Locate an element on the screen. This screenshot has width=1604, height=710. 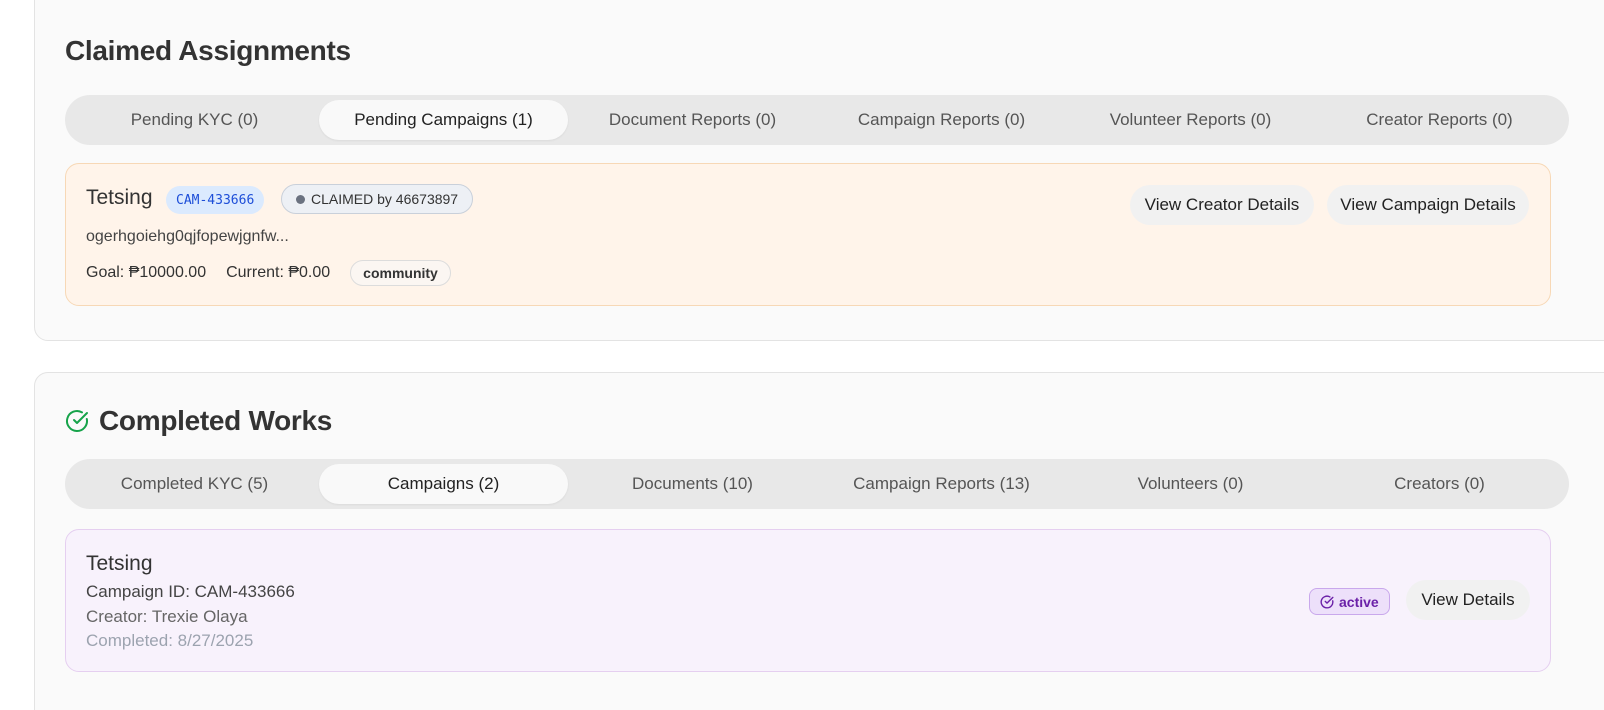
tab-campaign-reports: Campaign Reports (0) is located at coordinates (941, 120).